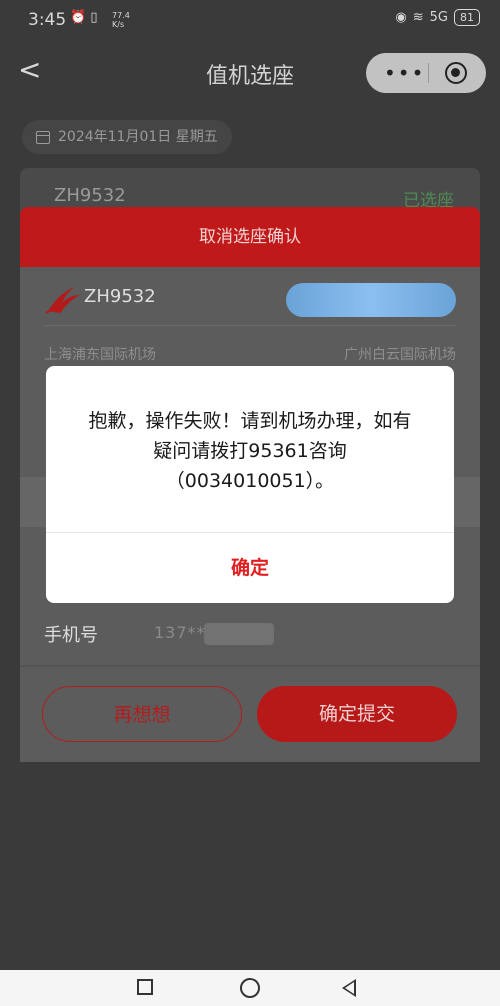 The image size is (500, 1006). I want to click on wifi-icon: ≋, so click(418, 17).